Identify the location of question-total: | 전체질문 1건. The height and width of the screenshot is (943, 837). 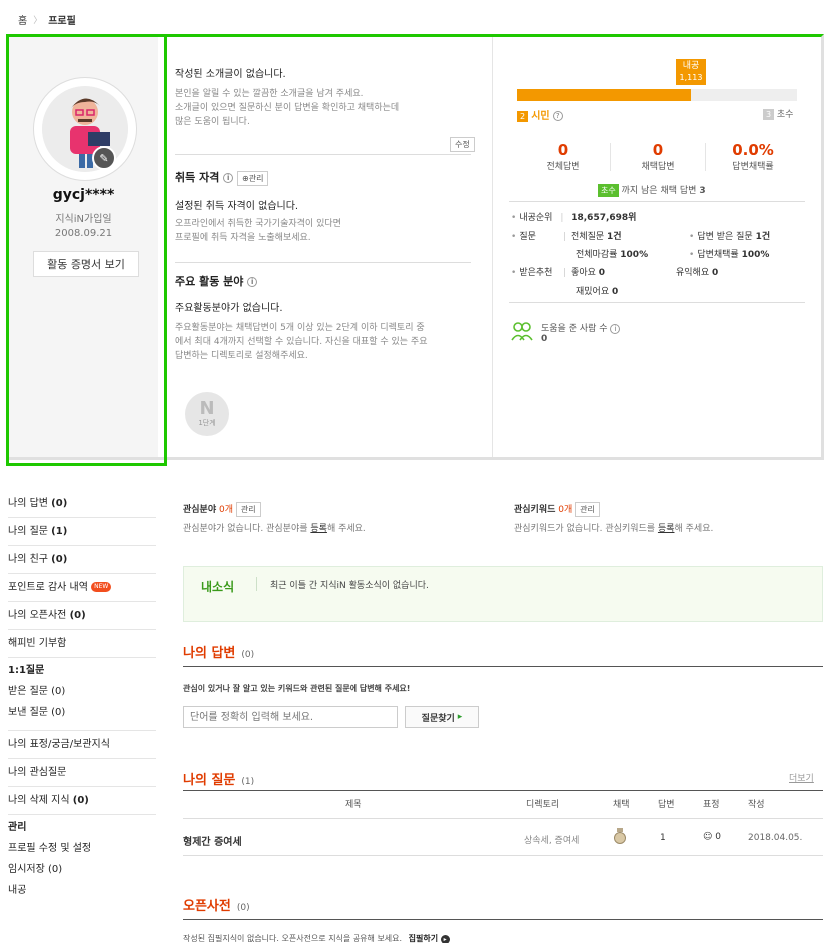
(592, 237).